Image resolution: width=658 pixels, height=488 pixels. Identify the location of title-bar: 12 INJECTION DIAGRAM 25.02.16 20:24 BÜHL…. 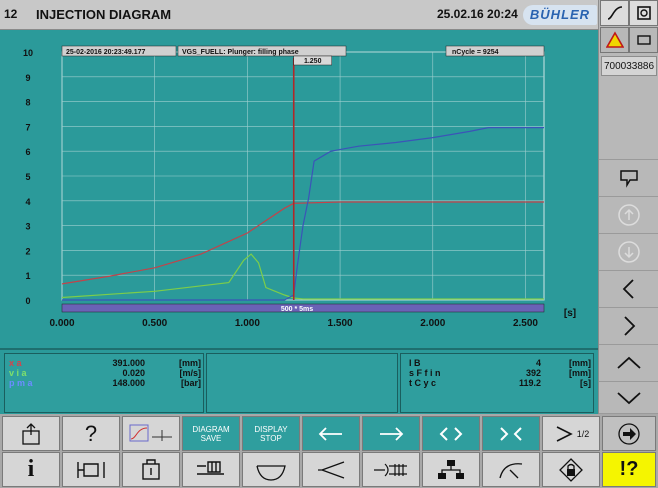
(299, 15).